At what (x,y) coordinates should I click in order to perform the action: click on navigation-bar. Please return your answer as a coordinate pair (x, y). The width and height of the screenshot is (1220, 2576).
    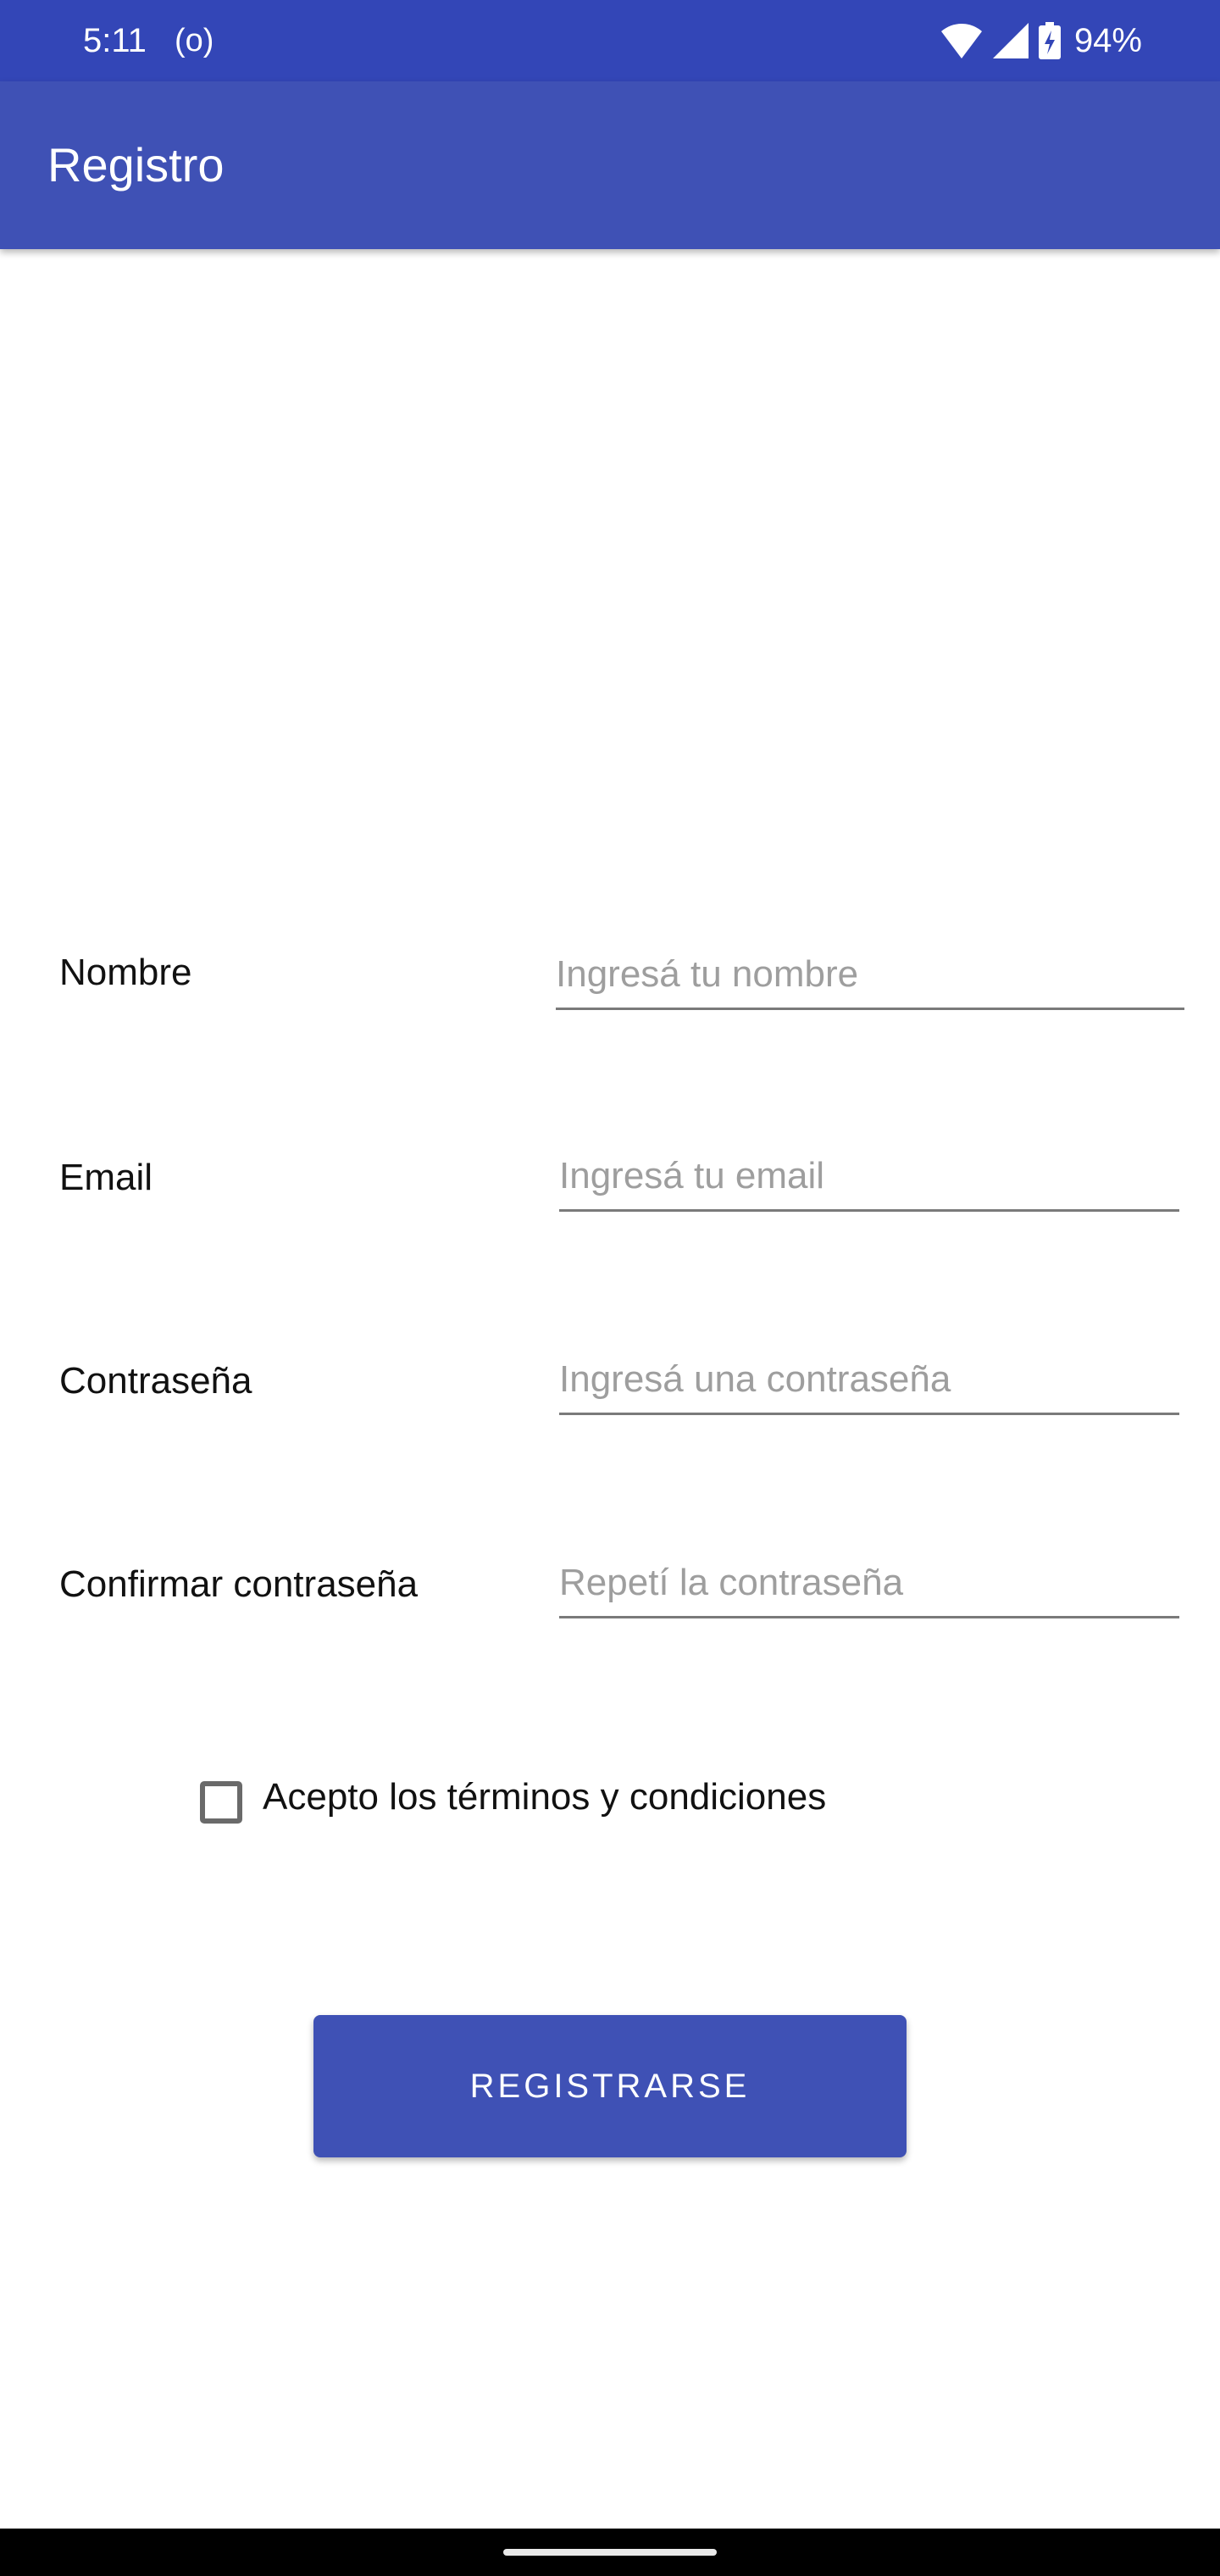
    Looking at the image, I should click on (610, 2552).